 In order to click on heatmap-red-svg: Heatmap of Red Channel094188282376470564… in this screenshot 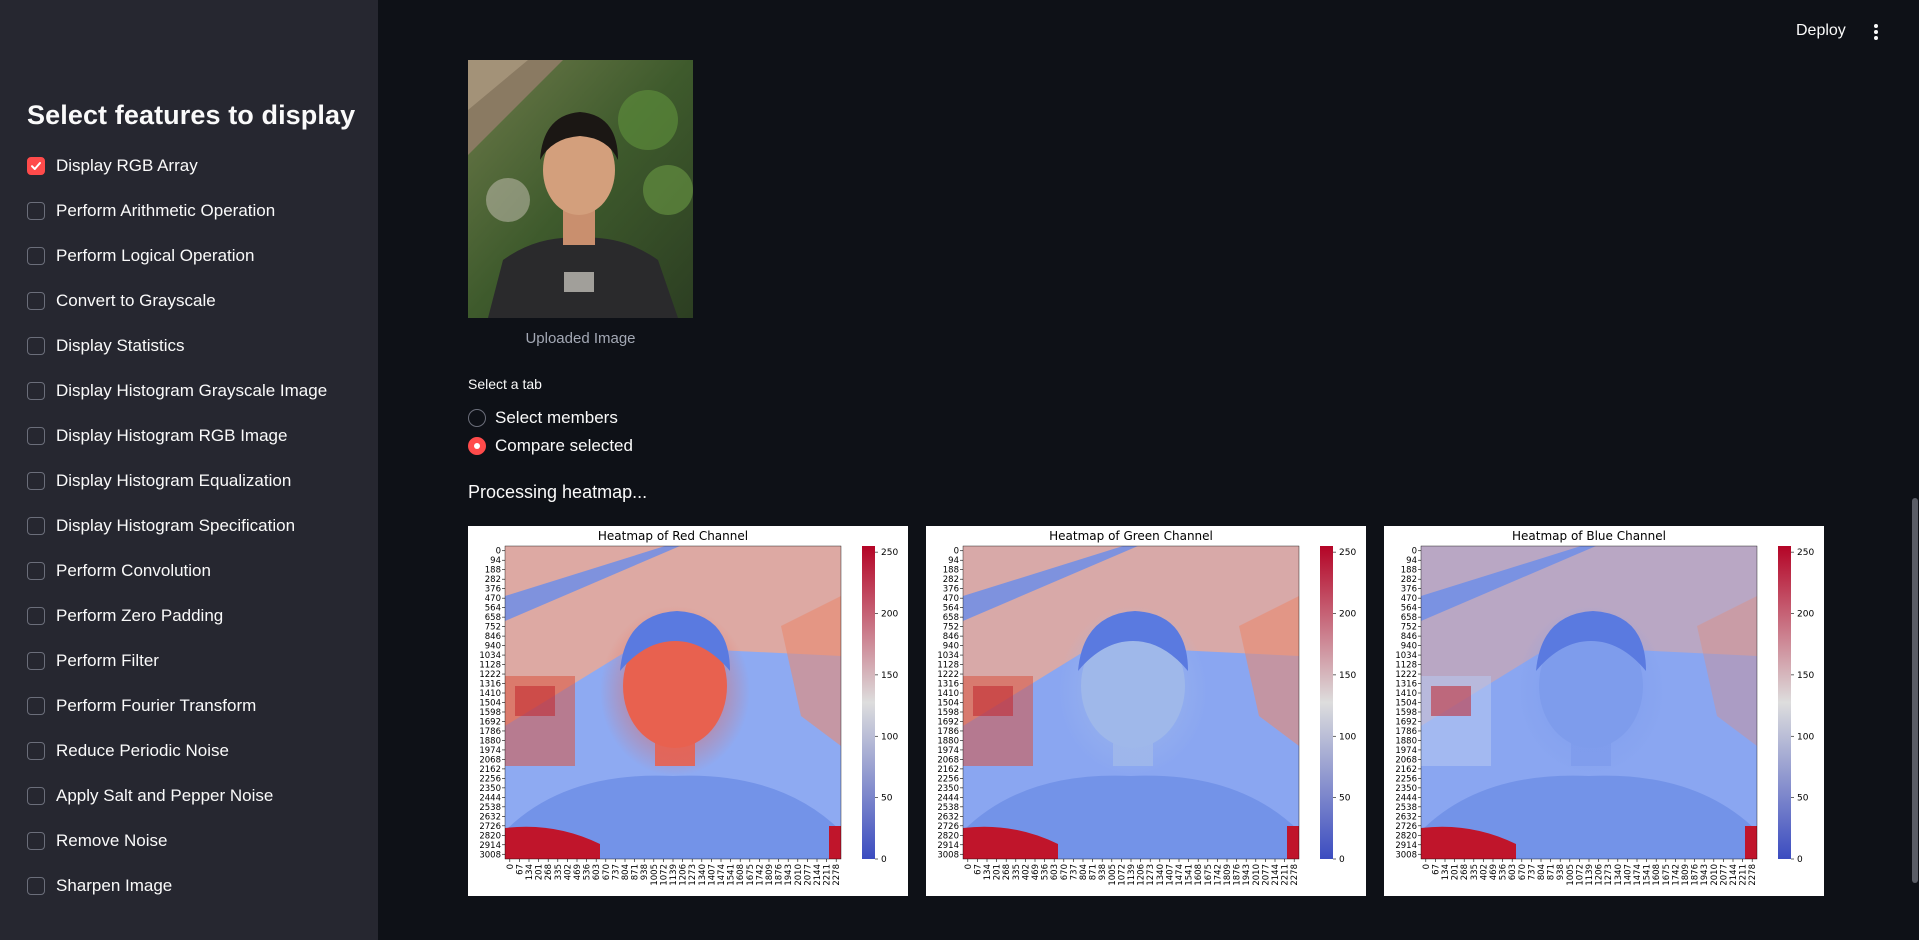, I will do `click(688, 707)`.